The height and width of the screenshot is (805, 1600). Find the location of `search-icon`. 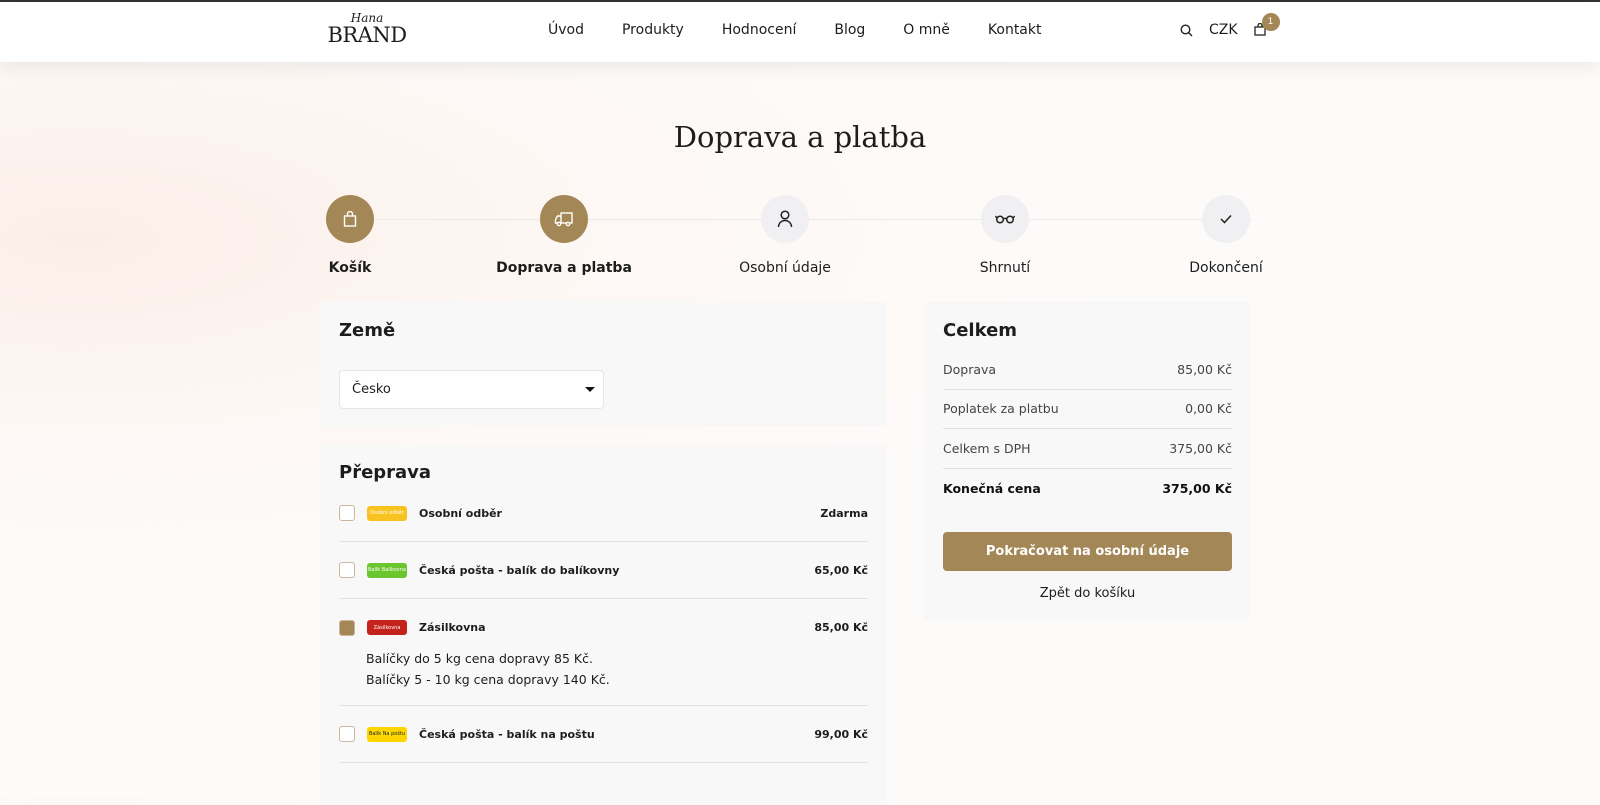

search-icon is located at coordinates (1186, 30).